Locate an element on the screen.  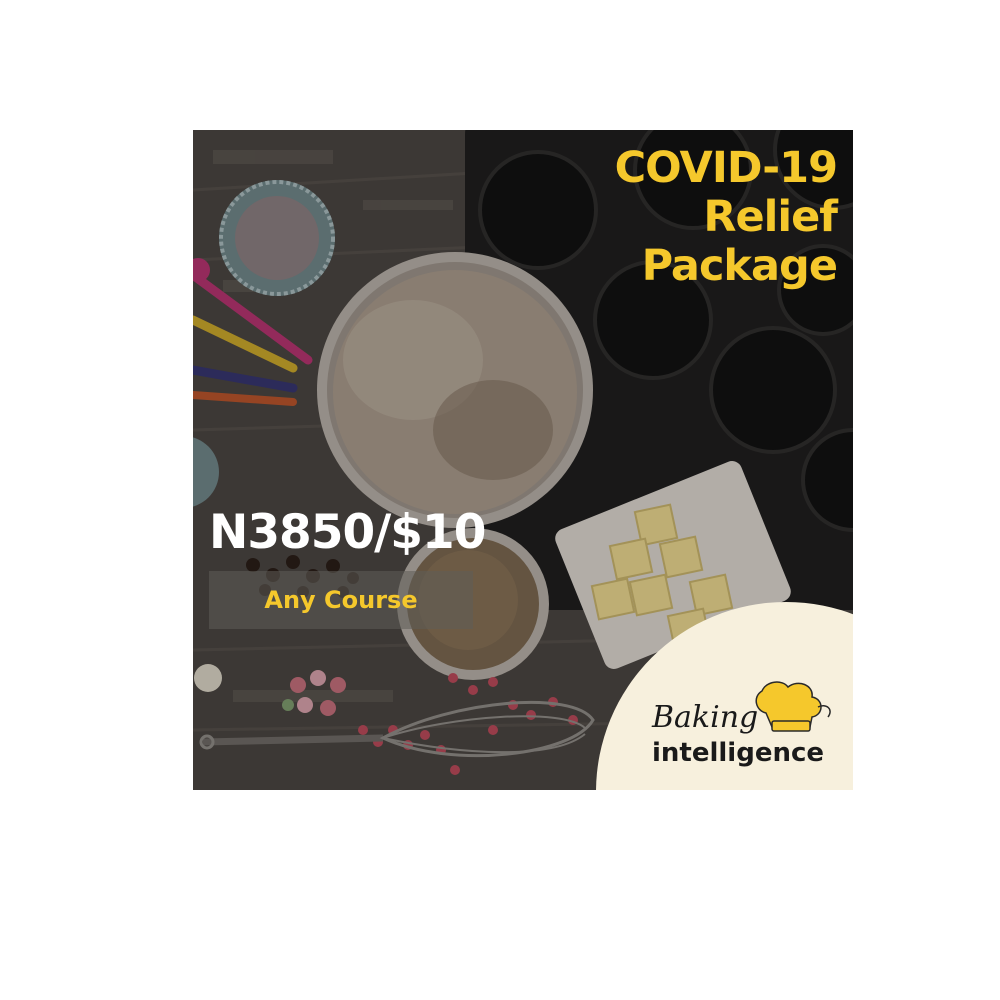
price-text: N3850/$10 is located at coordinates (347, 532).